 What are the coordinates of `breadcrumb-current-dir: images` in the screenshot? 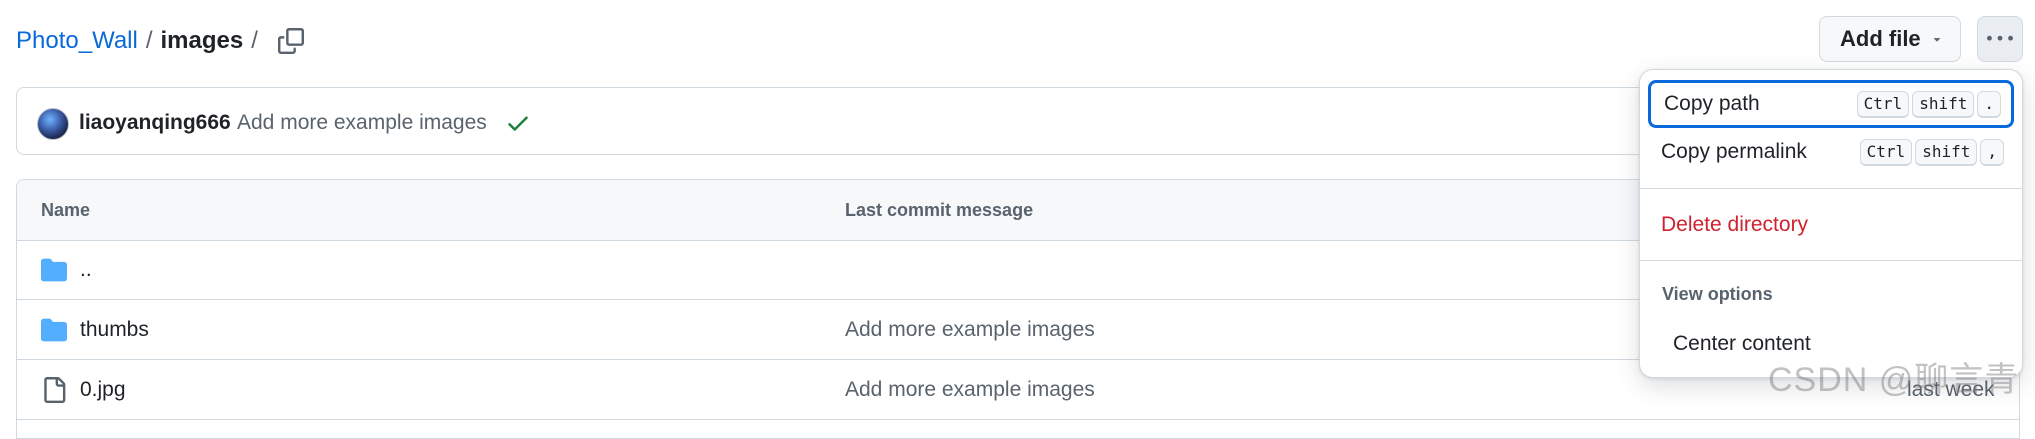 It's located at (202, 40).